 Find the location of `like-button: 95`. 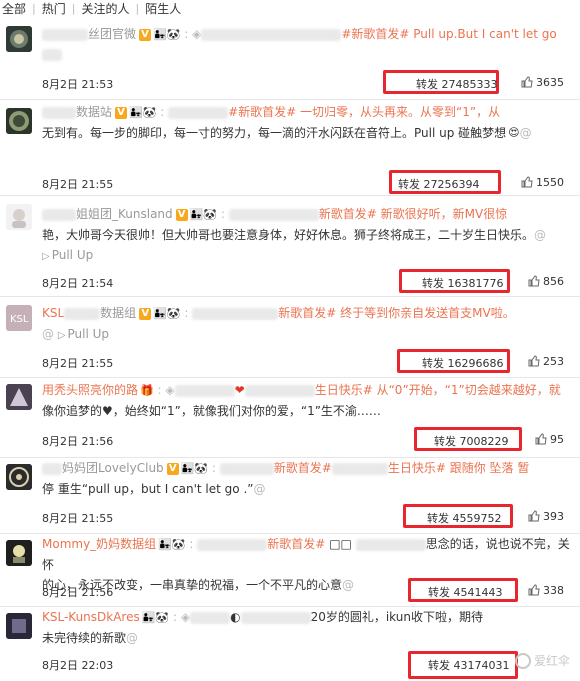

like-button: 95 is located at coordinates (549, 439).